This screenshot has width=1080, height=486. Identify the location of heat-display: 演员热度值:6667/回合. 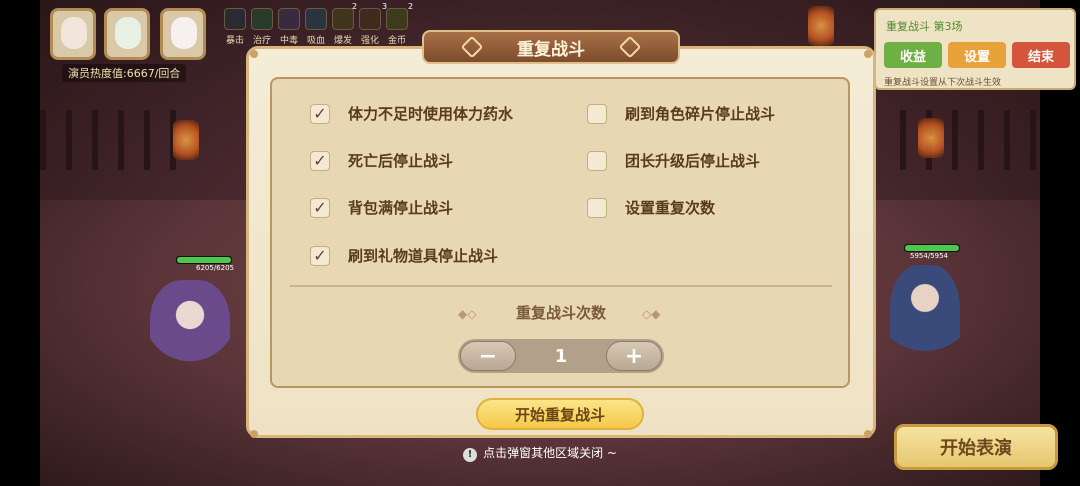
(124, 73).